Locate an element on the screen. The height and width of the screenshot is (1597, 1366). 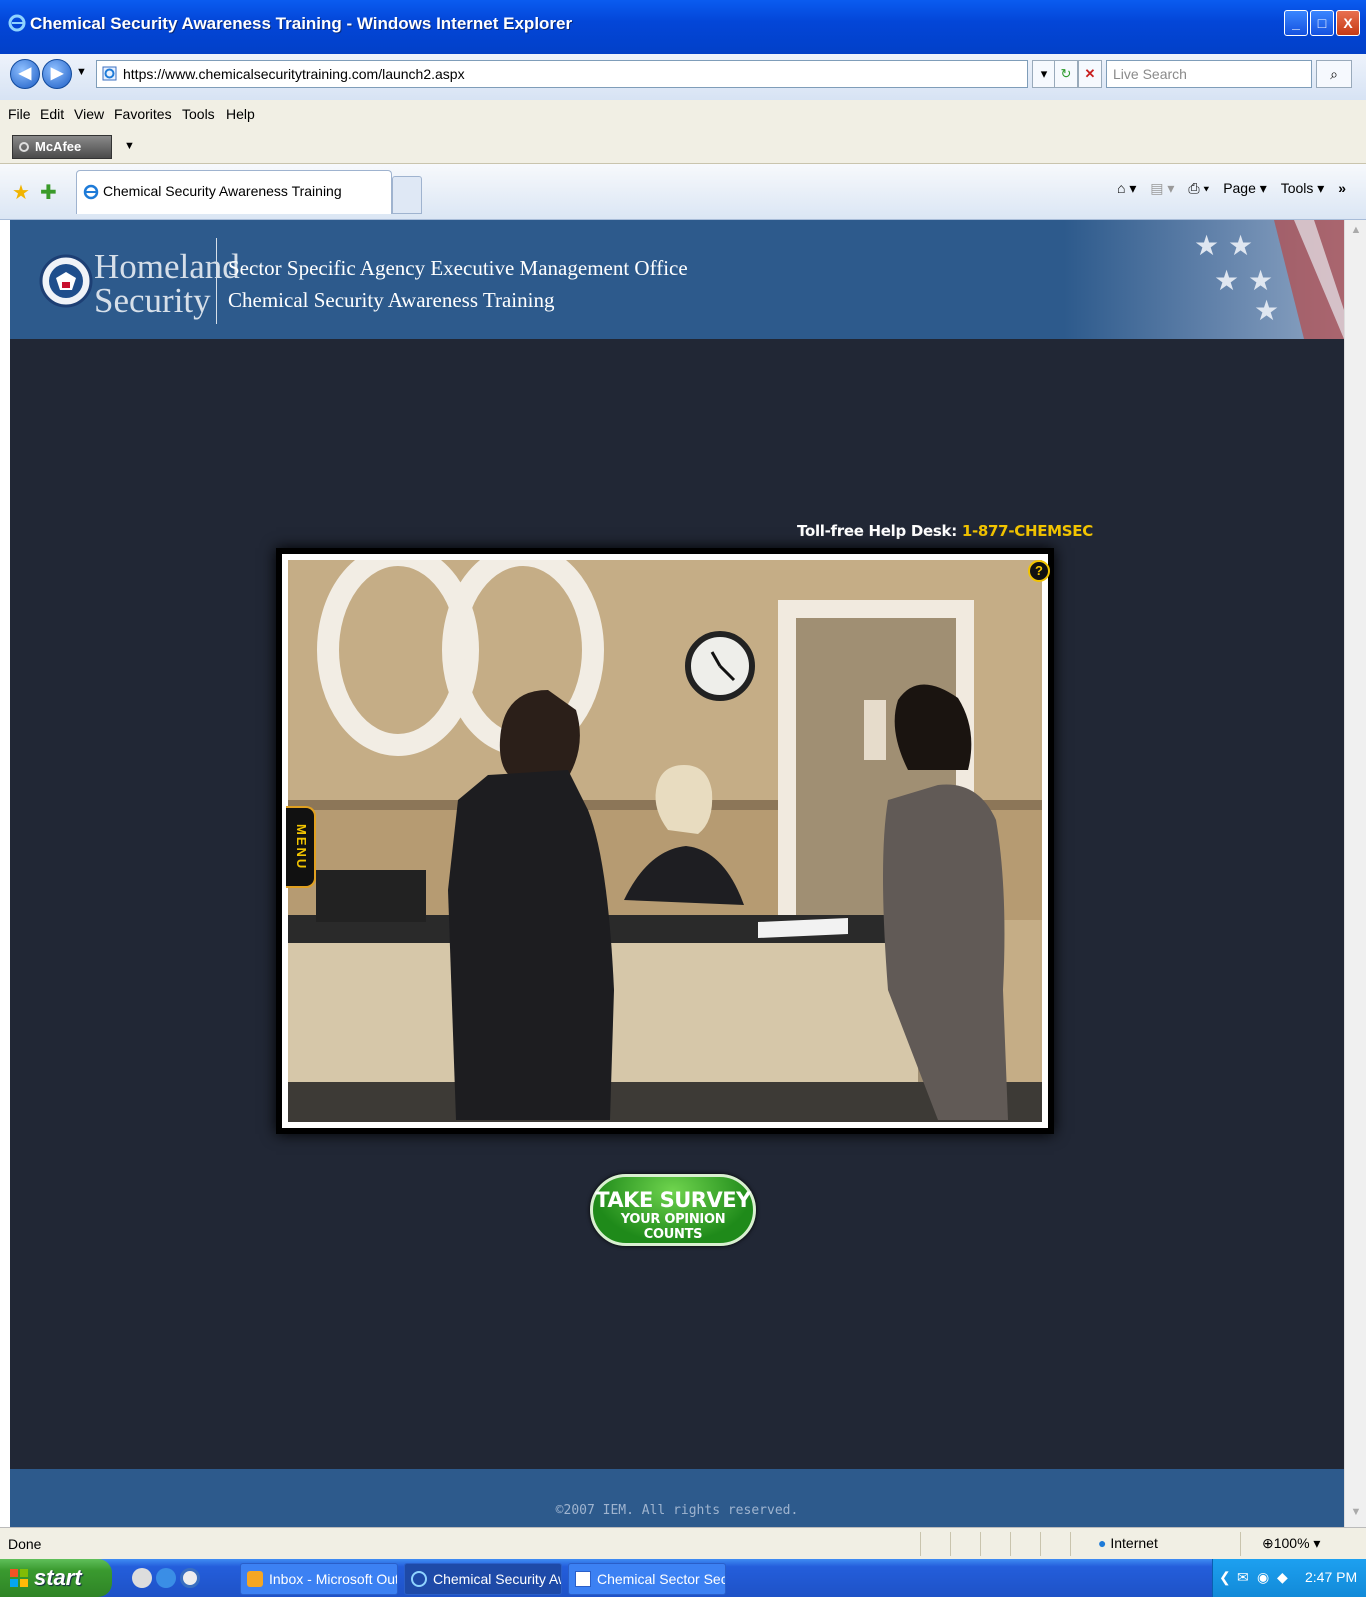
tab-chemical-security: Chemical Security Awareness Training is located at coordinates (234, 192).